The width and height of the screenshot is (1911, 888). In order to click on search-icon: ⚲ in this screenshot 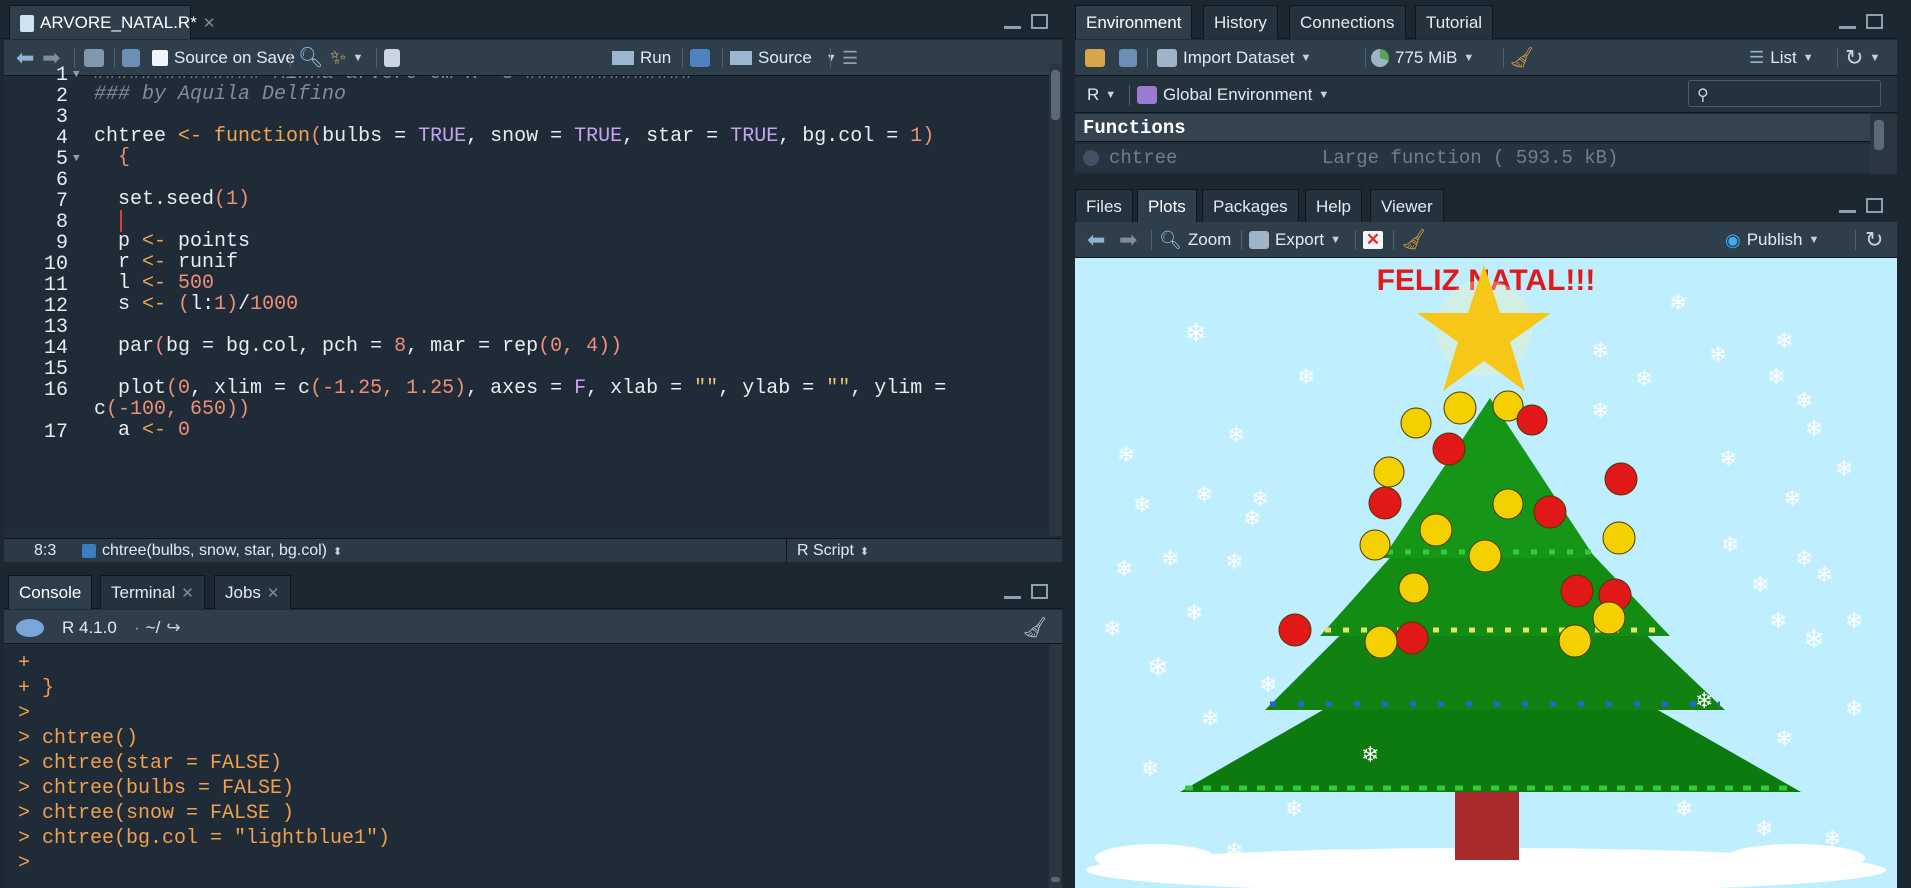, I will do `click(1703, 95)`.